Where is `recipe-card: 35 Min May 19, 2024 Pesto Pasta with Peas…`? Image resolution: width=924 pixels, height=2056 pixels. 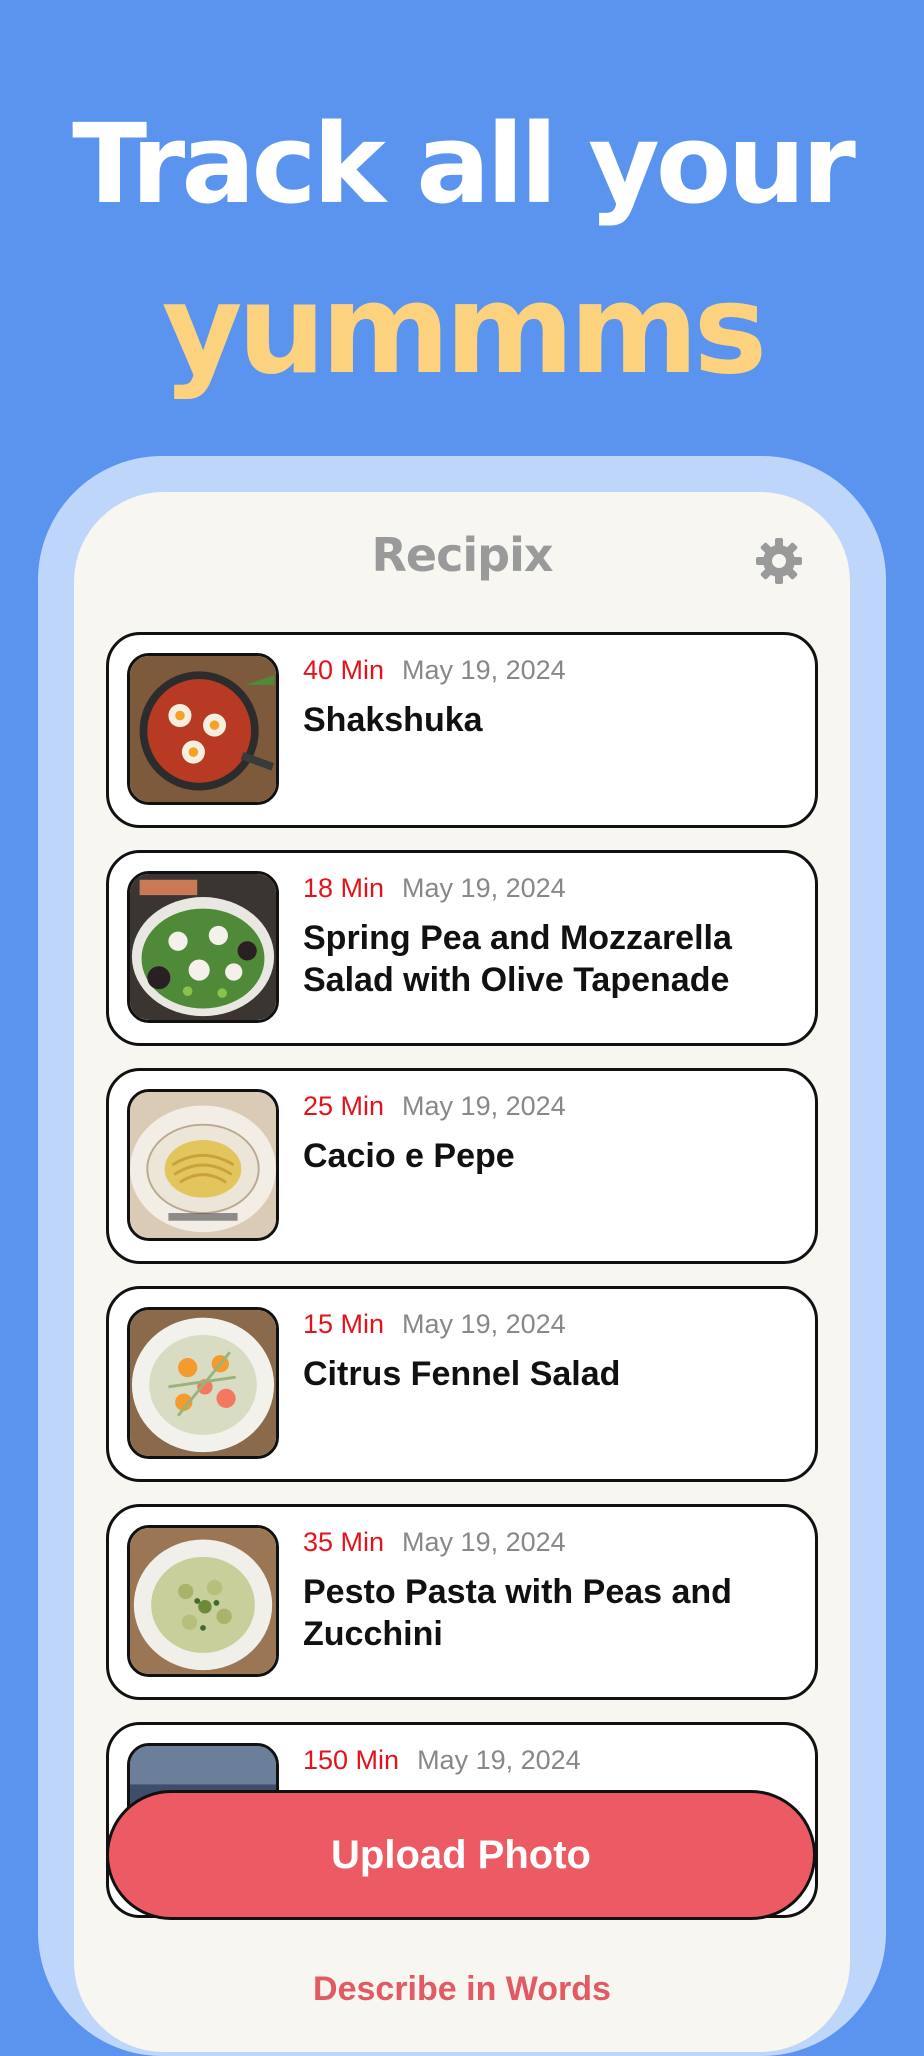 recipe-card: 35 Min May 19, 2024 Pesto Pasta with Peas… is located at coordinates (462, 1602).